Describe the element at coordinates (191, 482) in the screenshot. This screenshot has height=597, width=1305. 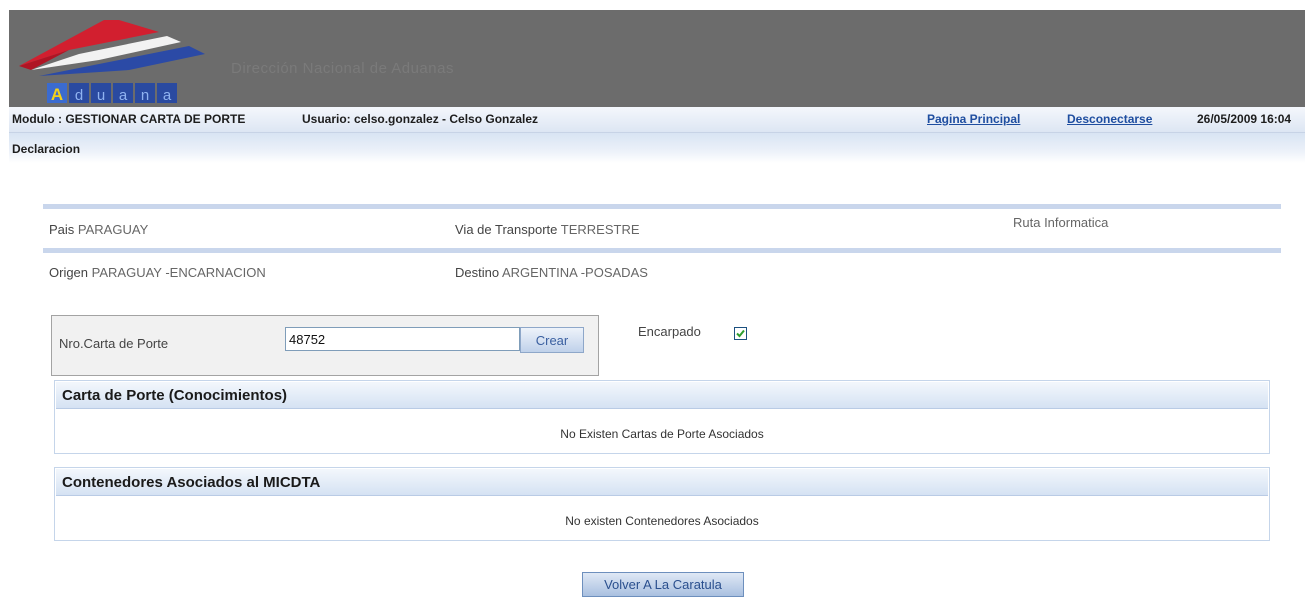
I see `contenedores-section-title: Contenedores Asociados al MICDTA` at that location.